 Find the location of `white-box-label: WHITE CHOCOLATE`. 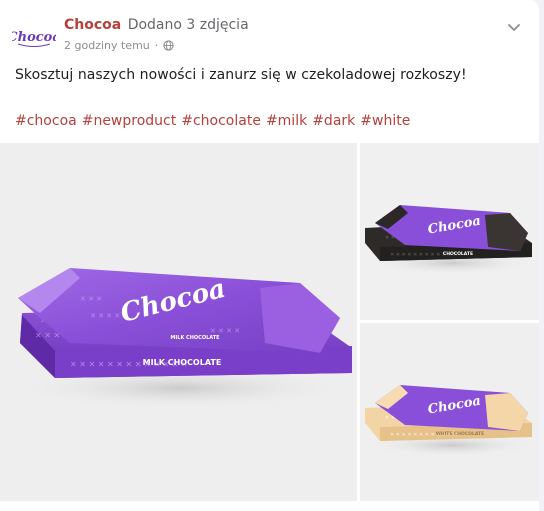

white-box-label: WHITE CHOCOLATE is located at coordinates (460, 434).